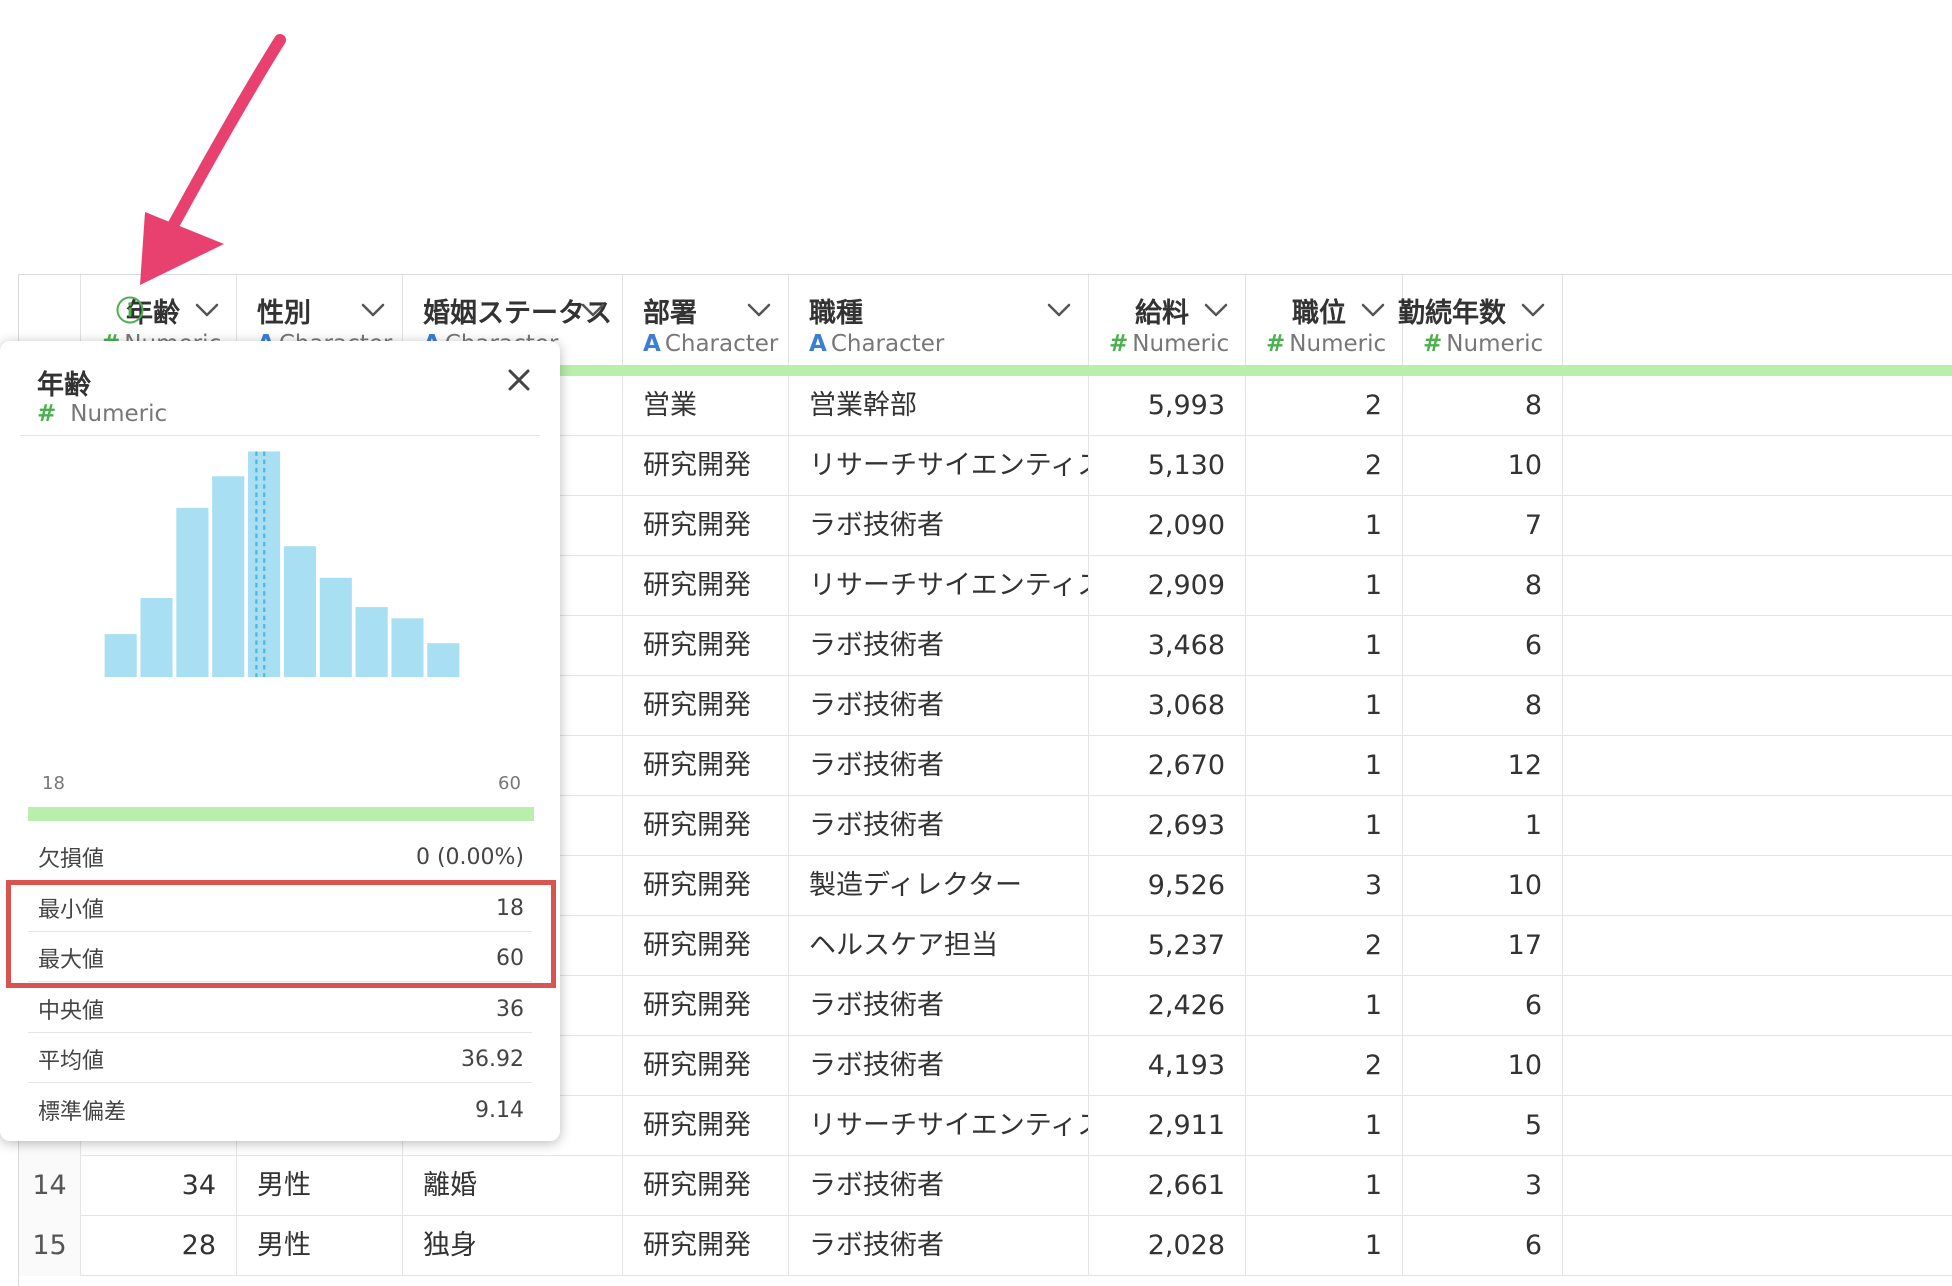 This screenshot has width=1952, height=1286. I want to click on character-type-icon: A, so click(818, 344).